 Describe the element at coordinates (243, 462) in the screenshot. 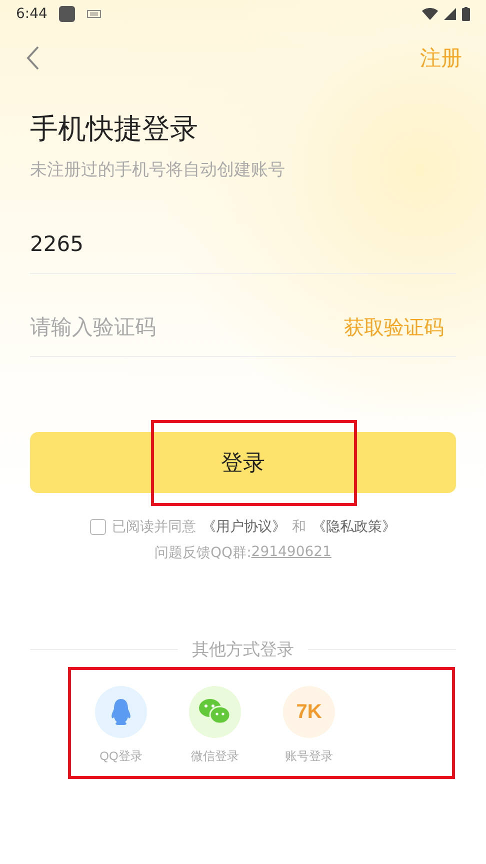

I see `login-button: 登录` at that location.